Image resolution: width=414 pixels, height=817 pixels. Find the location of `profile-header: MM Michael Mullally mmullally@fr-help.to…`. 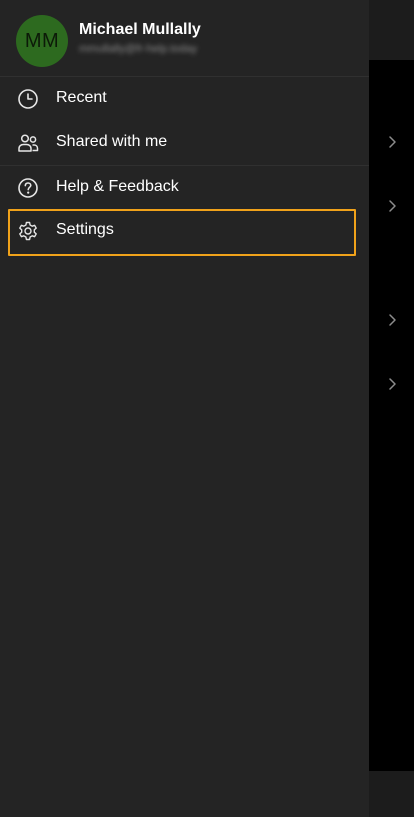

profile-header: MM Michael Mullally mmullally@fr-help.to… is located at coordinates (184, 38).